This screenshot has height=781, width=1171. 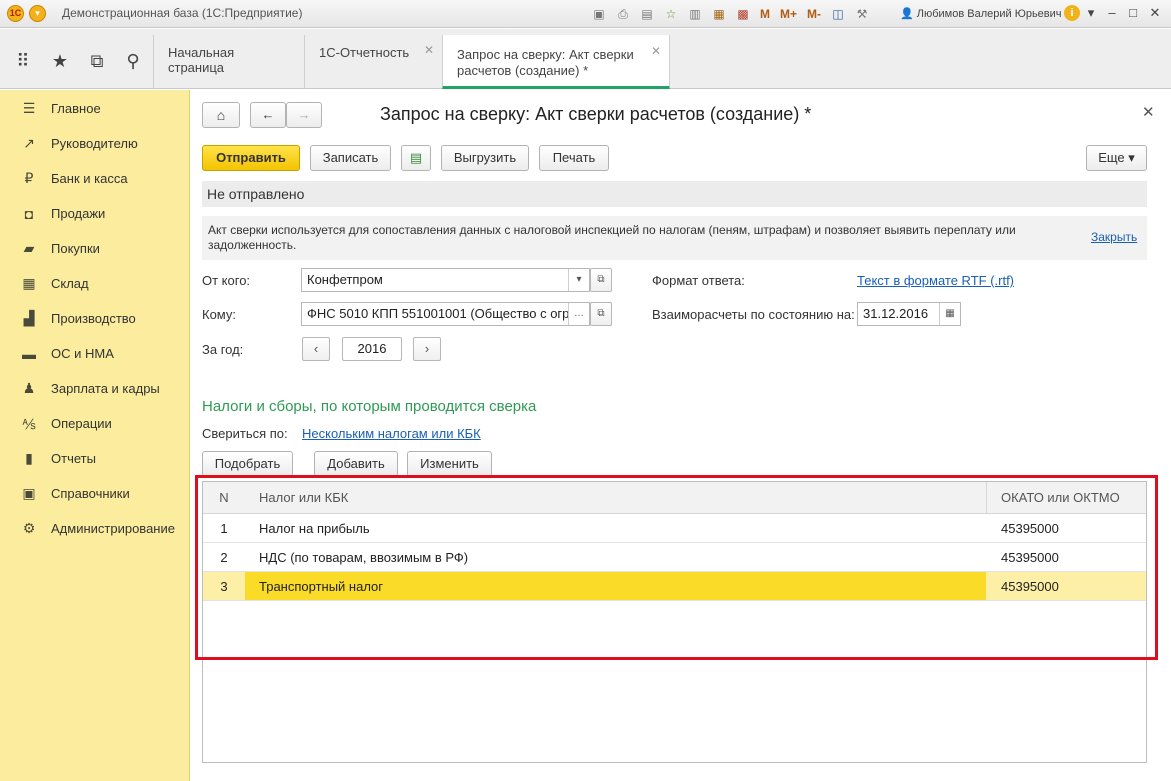 What do you see at coordinates (574, 158) in the screenshot?
I see `print-button: Печать` at bounding box center [574, 158].